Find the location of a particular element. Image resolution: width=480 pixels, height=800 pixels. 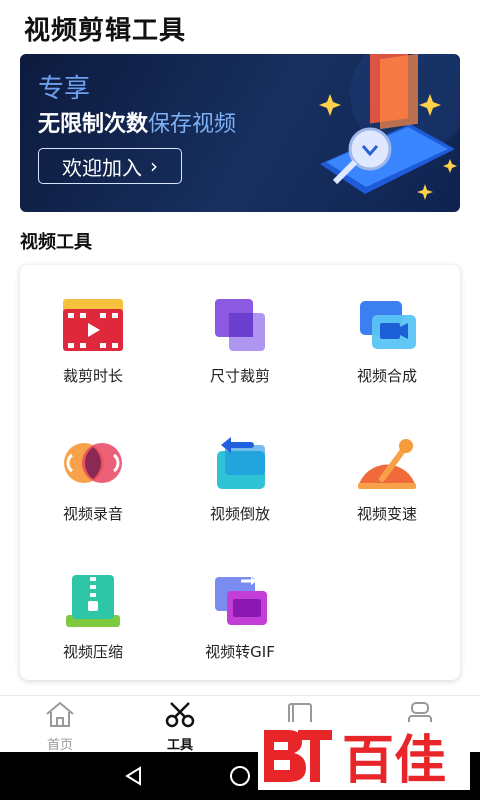

reverse-play-icon is located at coordinates (241, 463).